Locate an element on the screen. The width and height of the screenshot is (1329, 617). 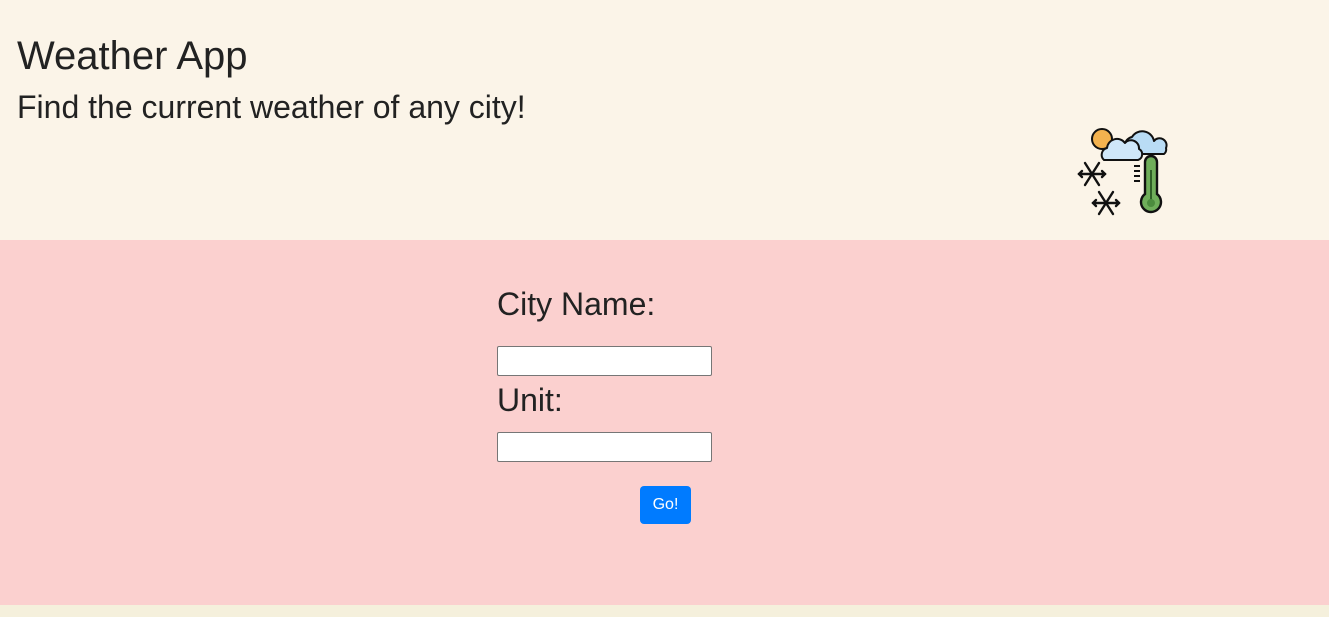
page-subtitle: Find the current weather of any city! is located at coordinates (271, 107).